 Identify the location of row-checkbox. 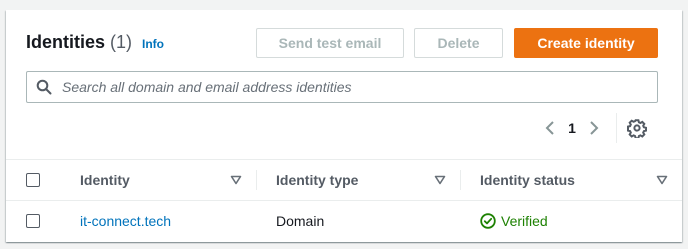
(33, 221).